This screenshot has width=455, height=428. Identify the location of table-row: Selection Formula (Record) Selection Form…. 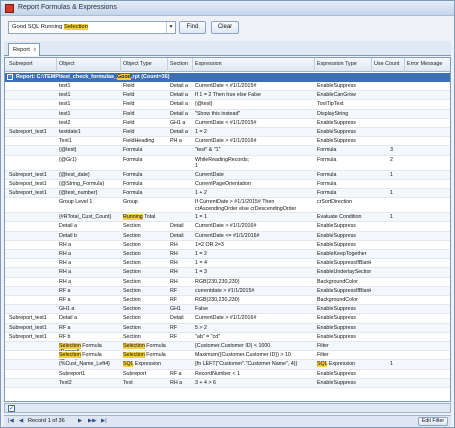
(227, 347).